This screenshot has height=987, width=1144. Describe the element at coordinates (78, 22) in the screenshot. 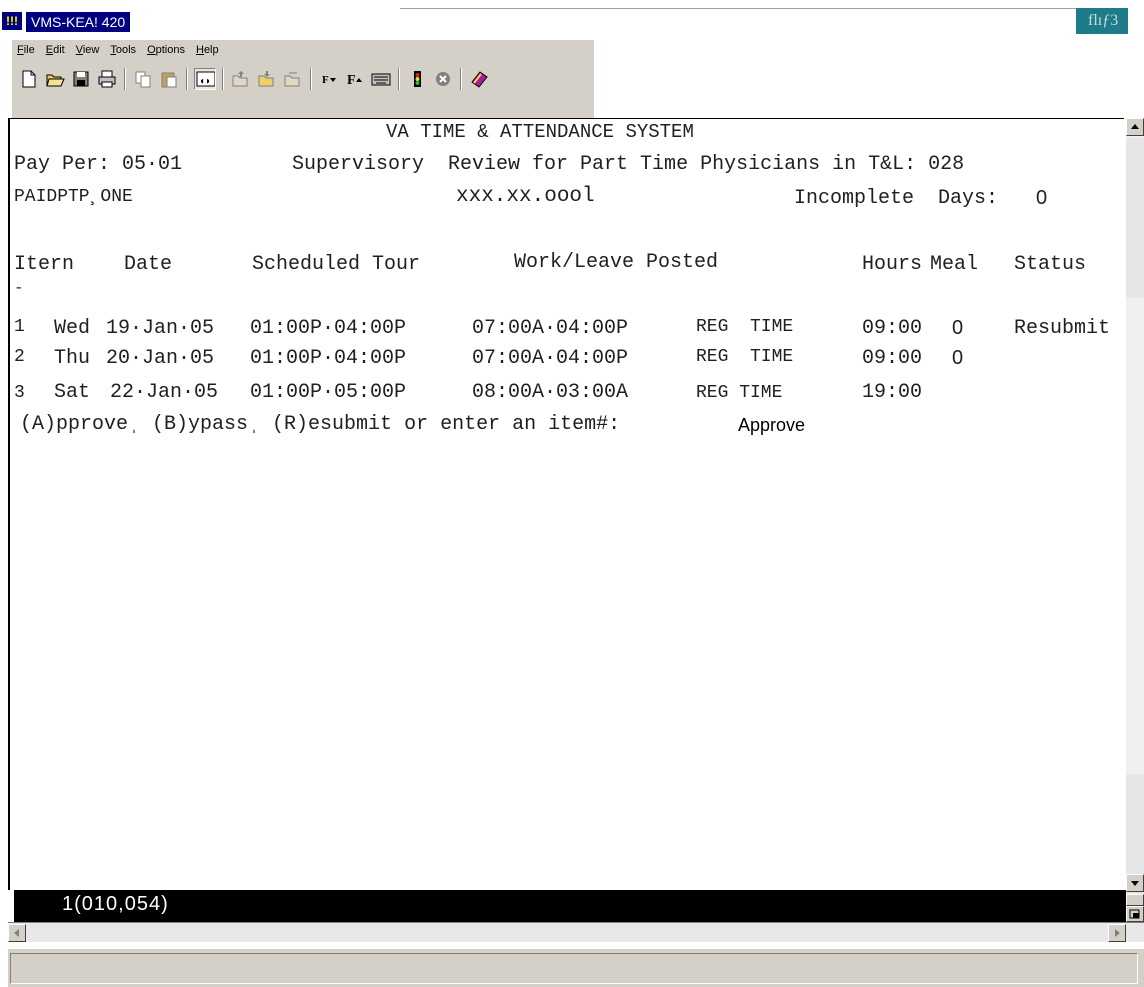

I see `window-title: VMS-KEA! 420` at that location.